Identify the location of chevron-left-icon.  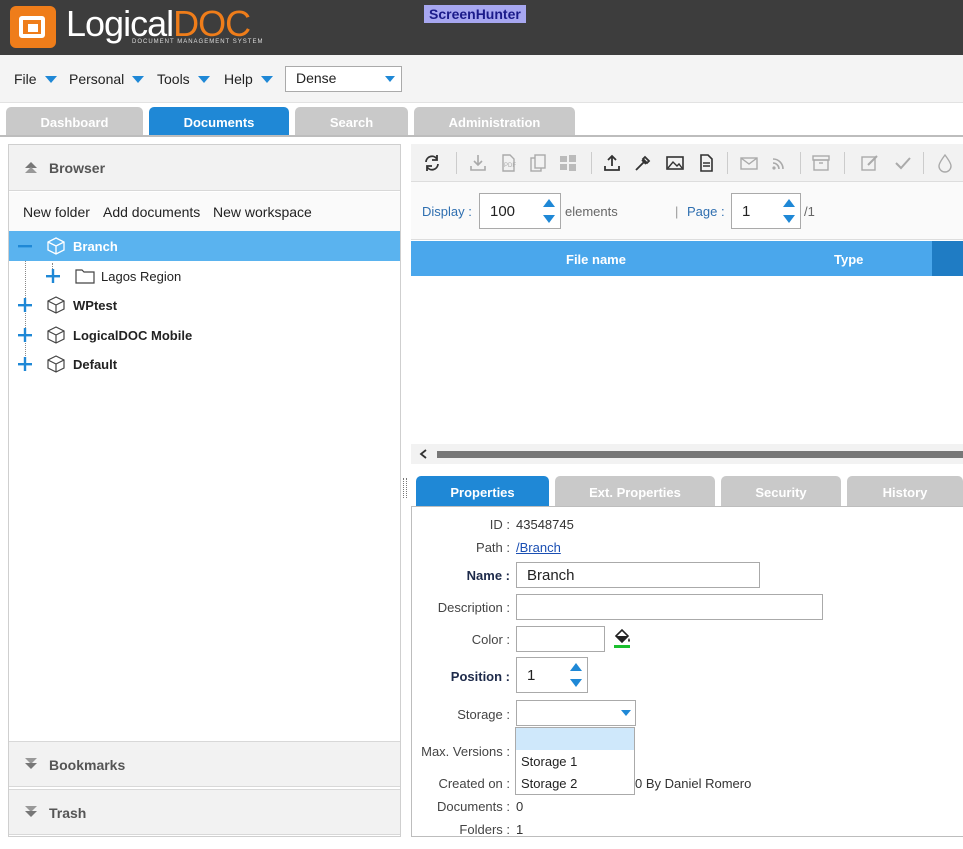
(423, 454).